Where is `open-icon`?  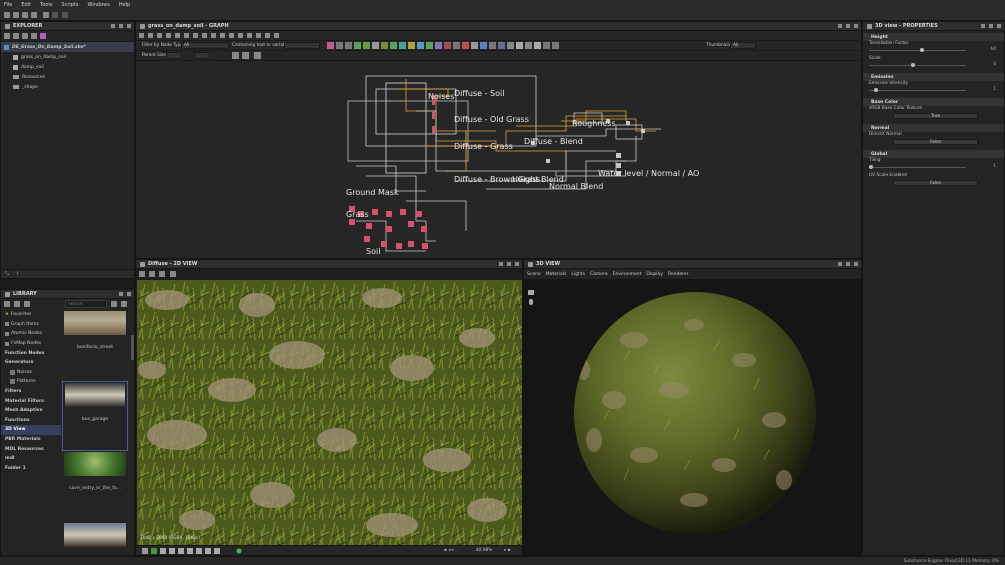 open-icon is located at coordinates (16, 15).